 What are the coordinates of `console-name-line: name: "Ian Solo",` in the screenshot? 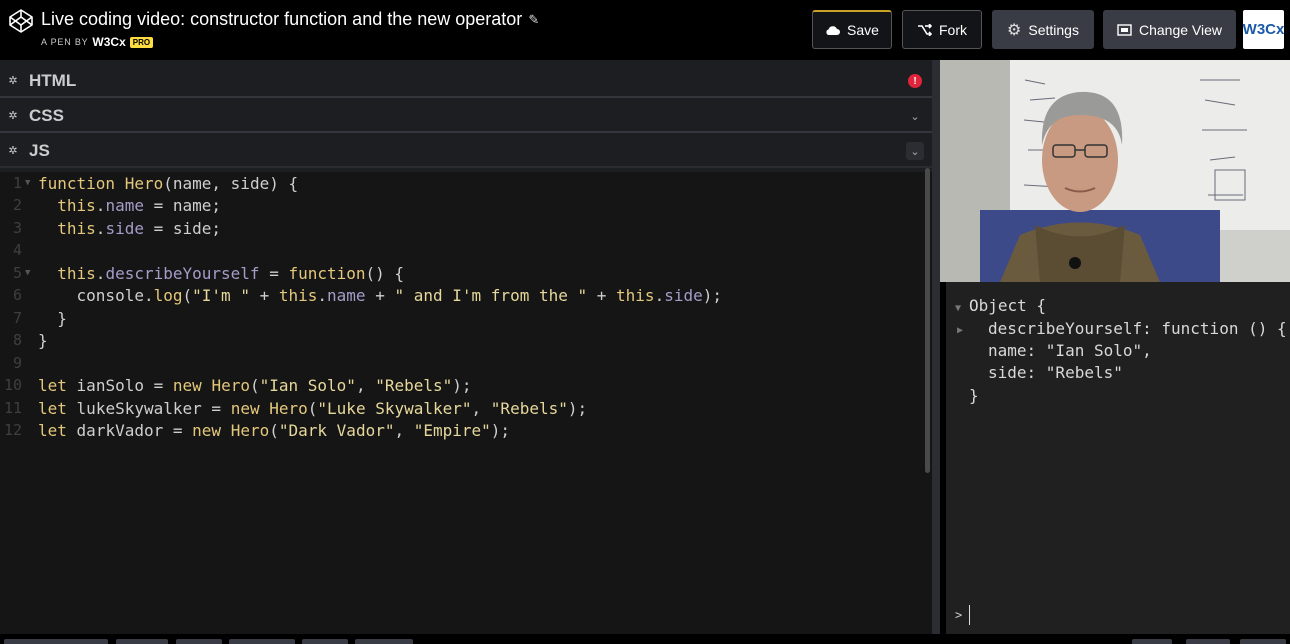 It's located at (1070, 350).